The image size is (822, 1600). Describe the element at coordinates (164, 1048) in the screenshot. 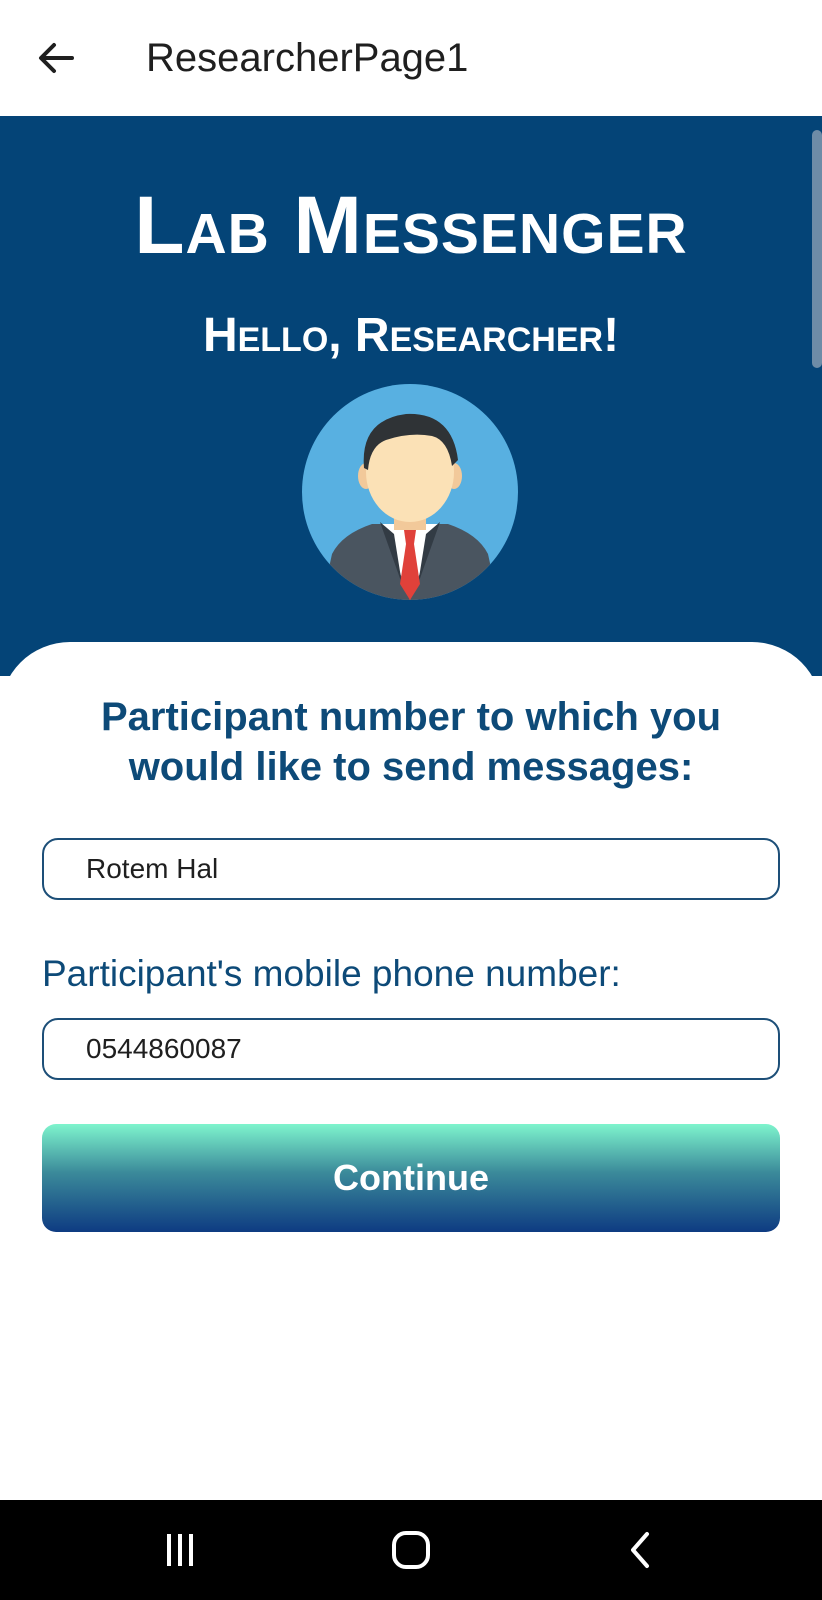

I see `phone-value: 0544860087` at that location.